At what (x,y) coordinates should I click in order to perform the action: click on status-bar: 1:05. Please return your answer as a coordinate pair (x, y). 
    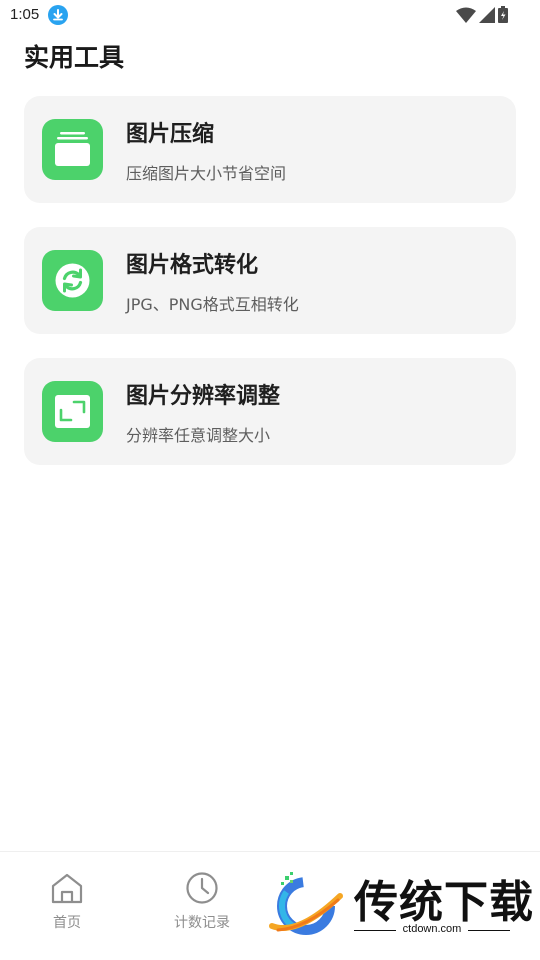
    Looking at the image, I should click on (270, 16).